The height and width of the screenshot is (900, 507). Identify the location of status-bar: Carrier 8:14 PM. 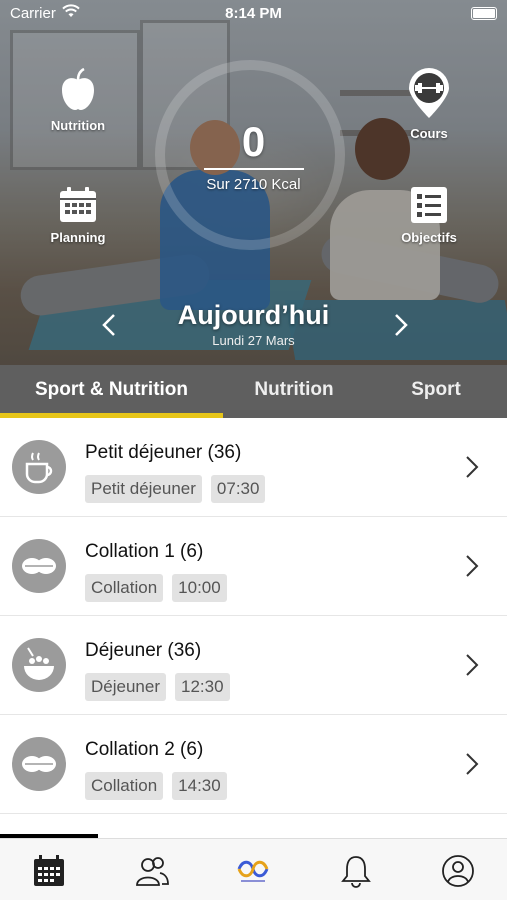
(253, 14).